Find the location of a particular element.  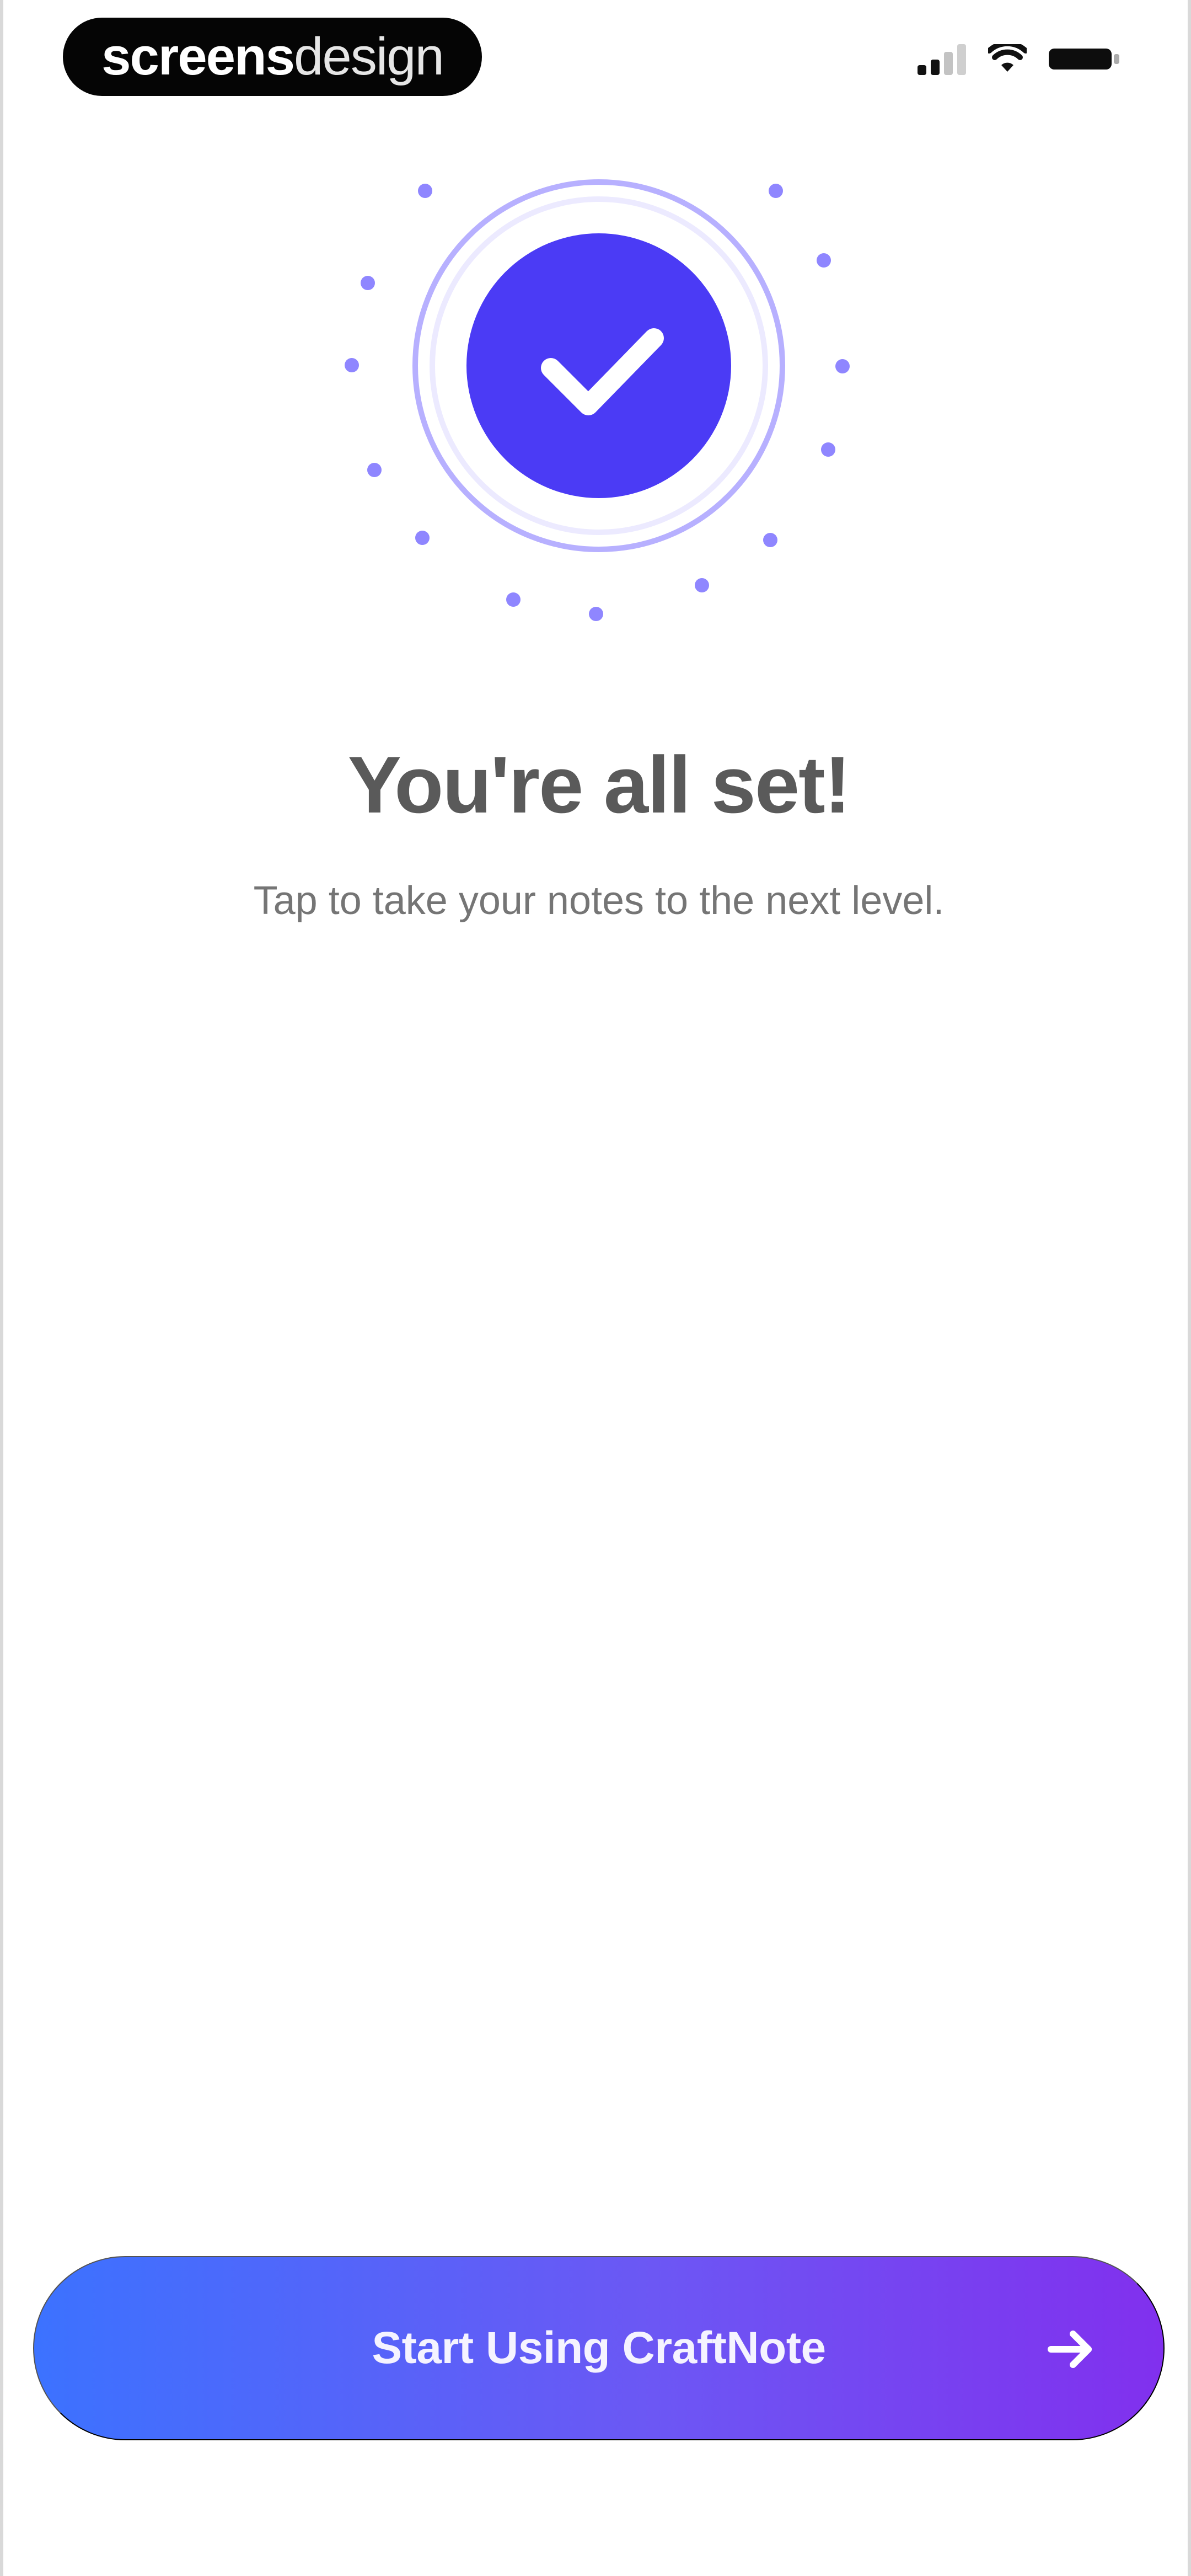

brand-bold-text: screens is located at coordinates (198, 56).